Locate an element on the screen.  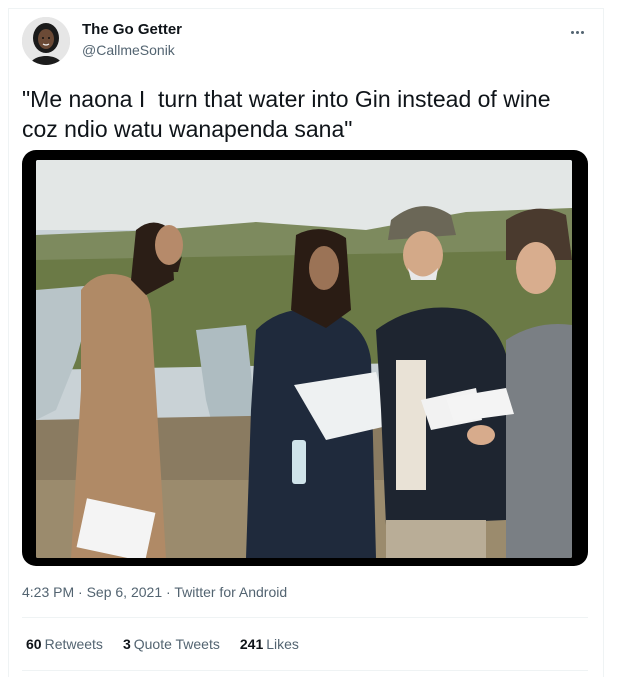
more-horizontal-icon is located at coordinates (577, 32).